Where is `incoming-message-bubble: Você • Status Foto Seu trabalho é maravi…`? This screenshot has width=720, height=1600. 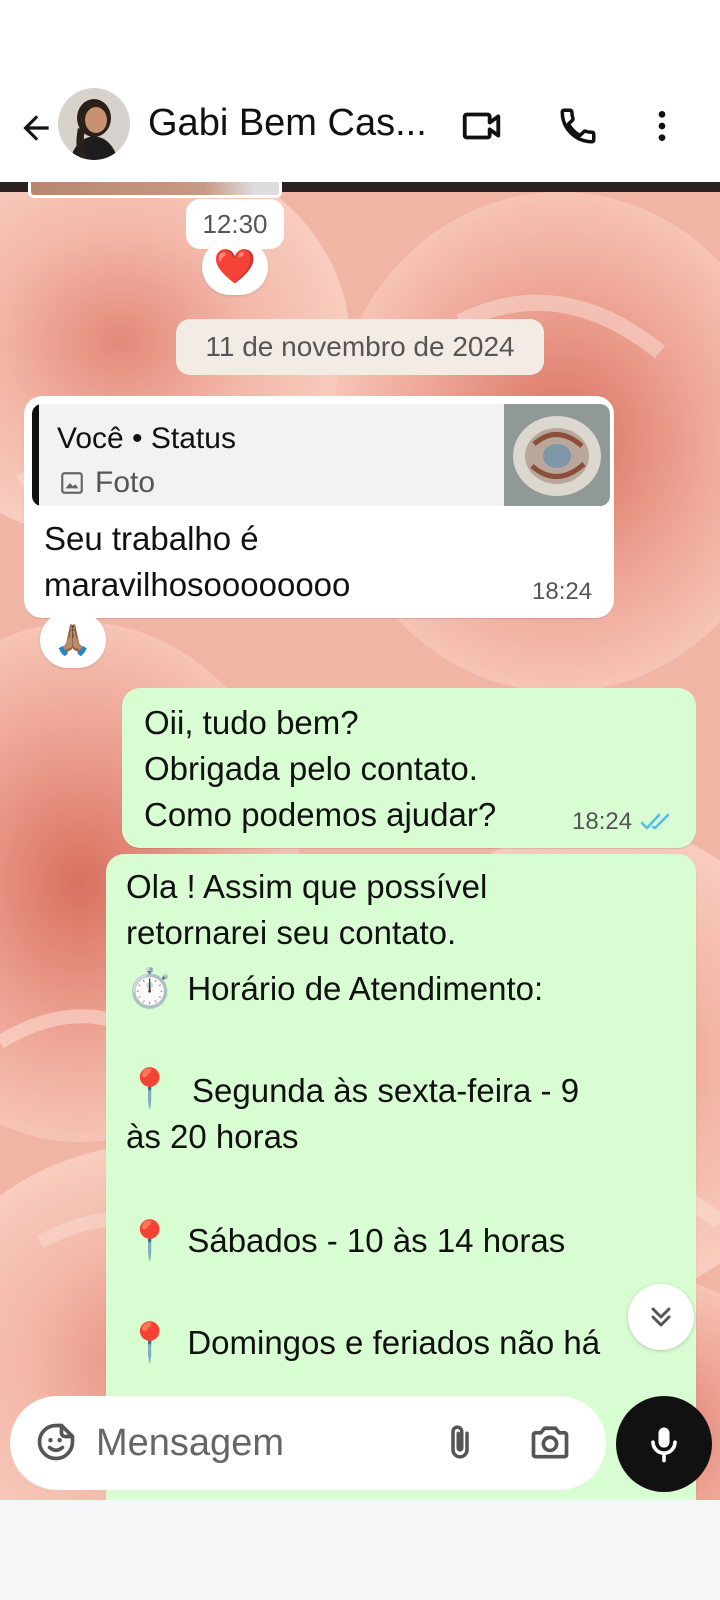
incoming-message-bubble: Você • Status Foto Seu trabalho é maravi… is located at coordinates (319, 507).